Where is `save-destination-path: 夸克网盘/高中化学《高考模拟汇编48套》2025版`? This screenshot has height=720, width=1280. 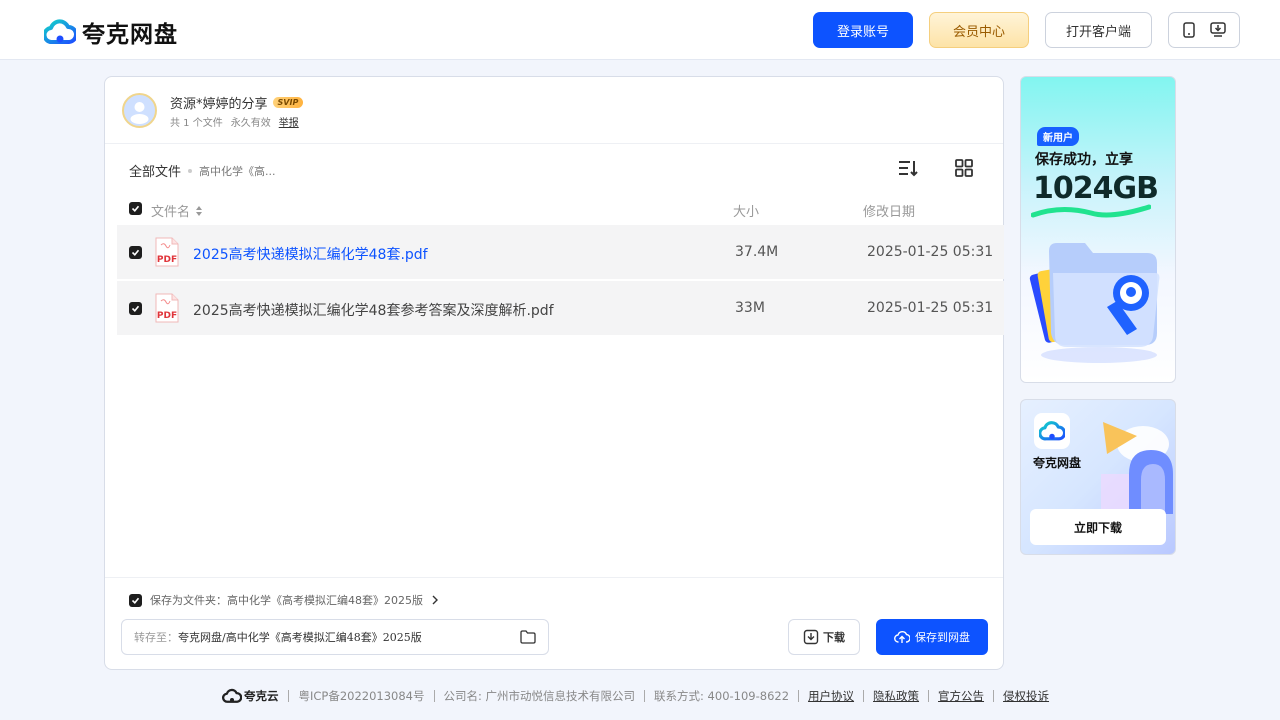
save-destination-path: 夸克网盘/高中化学《高考模拟汇编48套》2025版 is located at coordinates (300, 637).